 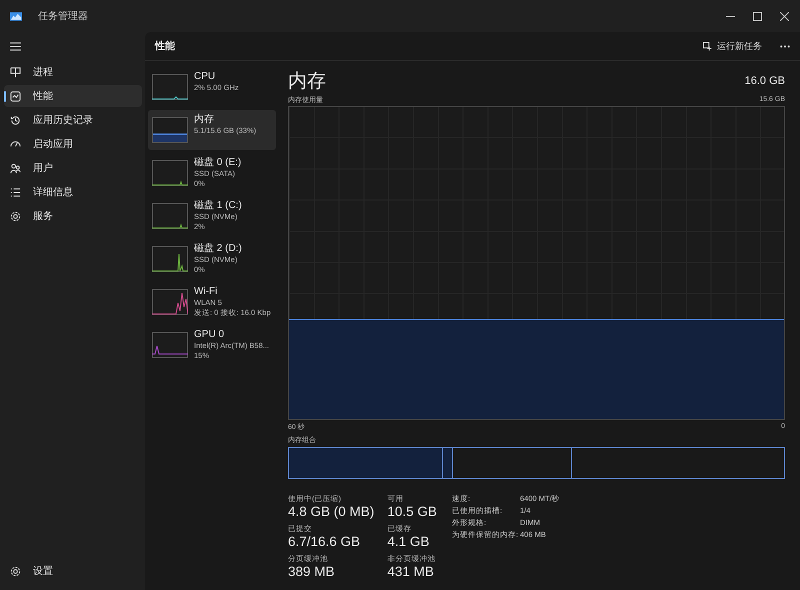 I want to click on chart-icon, so click(x=15, y=96).